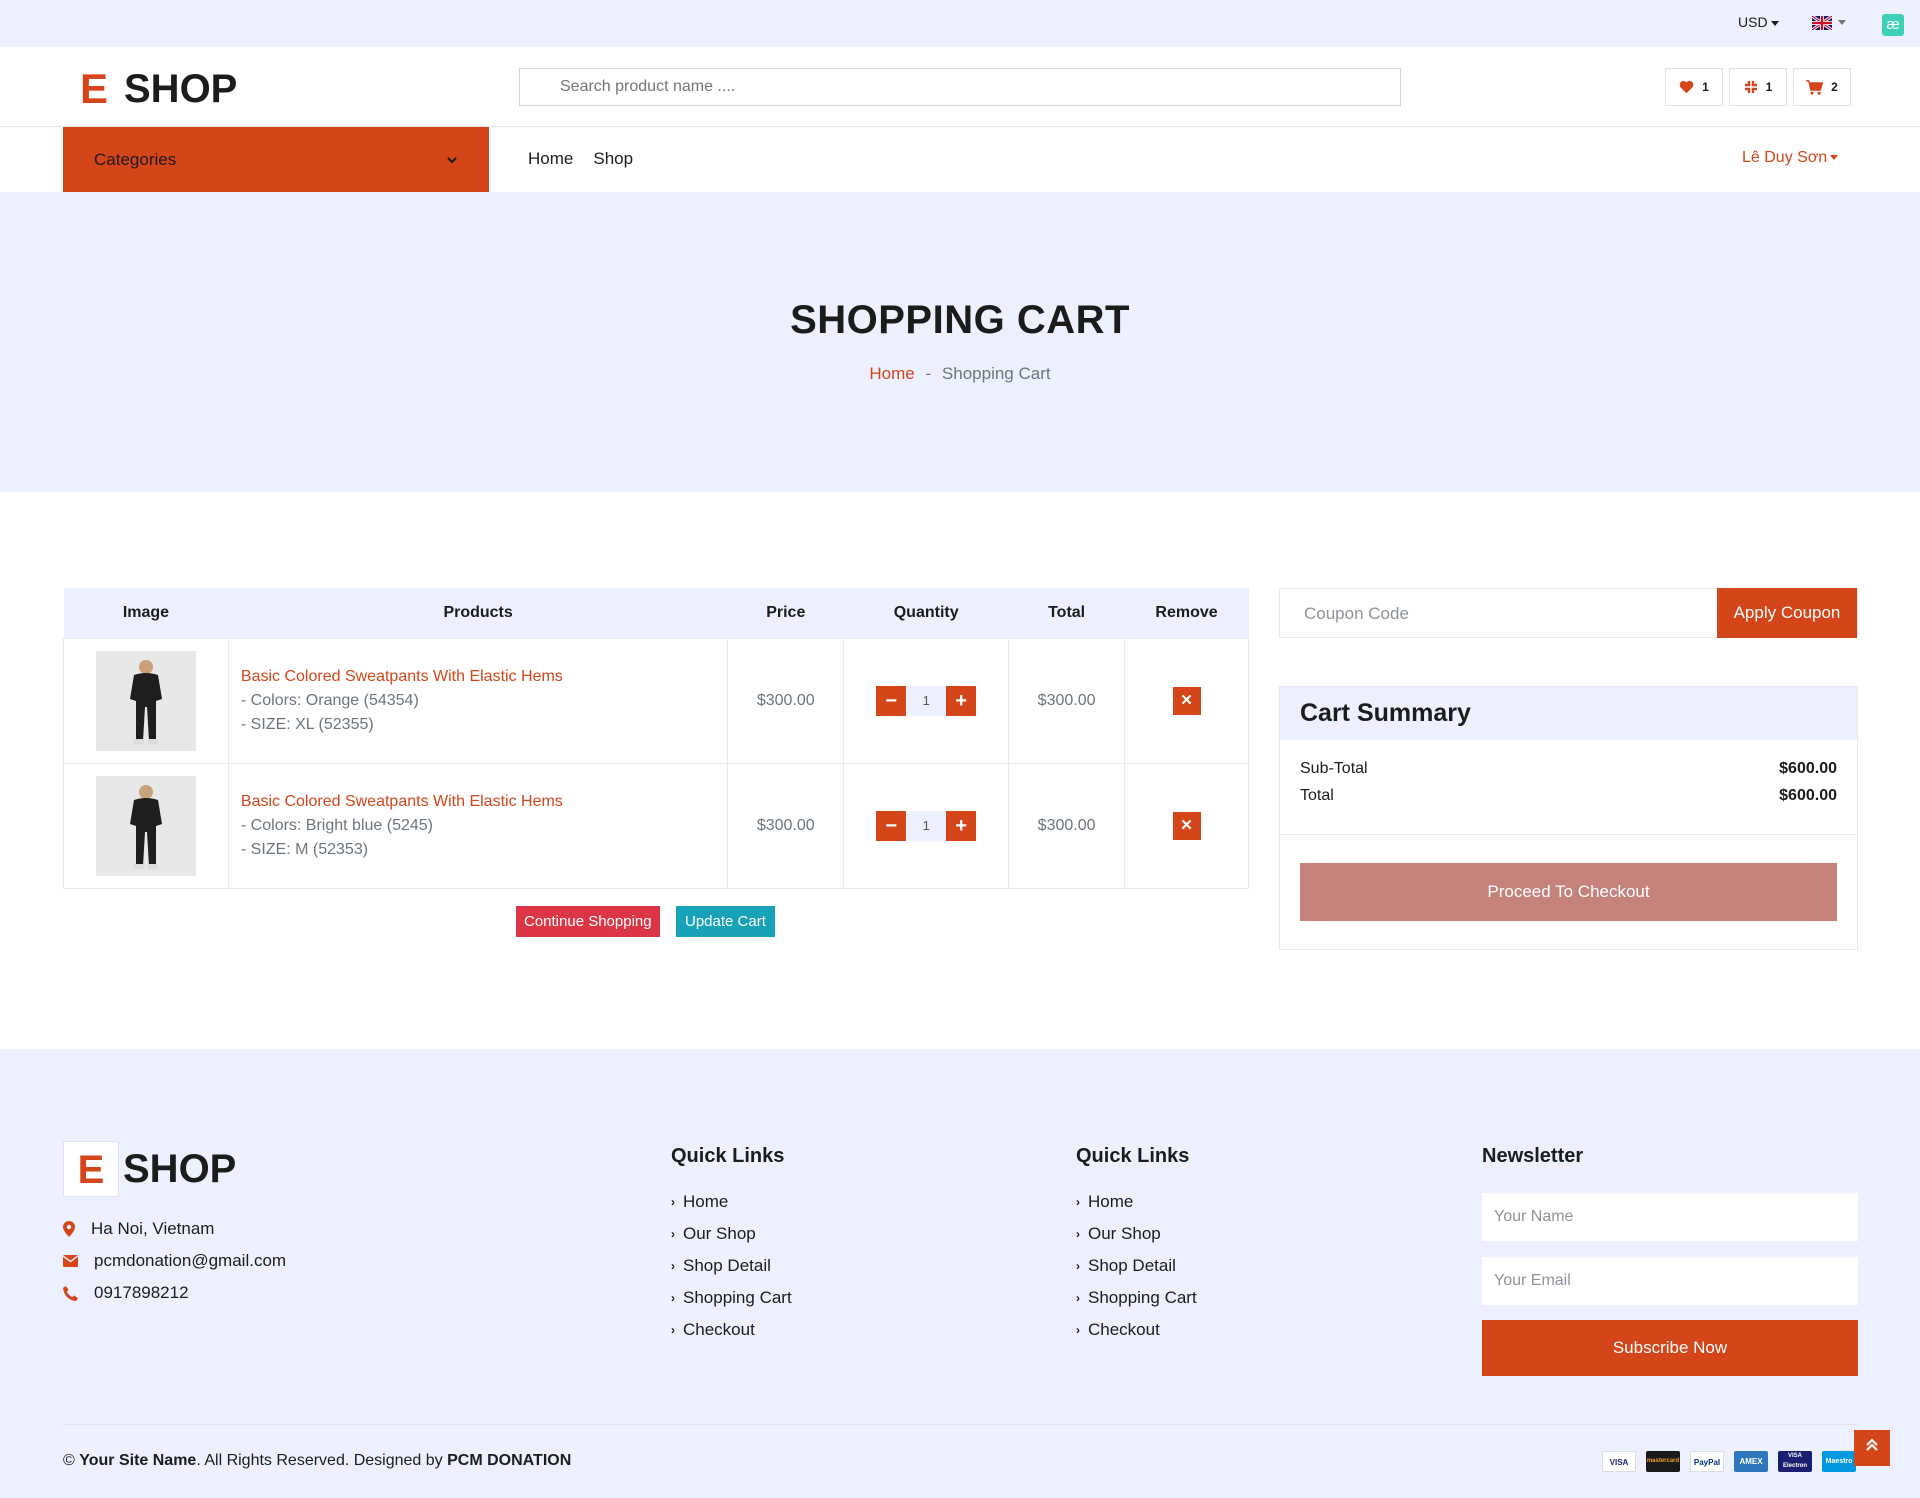 Image resolution: width=1920 pixels, height=1498 pixels. I want to click on navbar: Categories Home Shop Lê Duy Sơn, so click(960, 159).